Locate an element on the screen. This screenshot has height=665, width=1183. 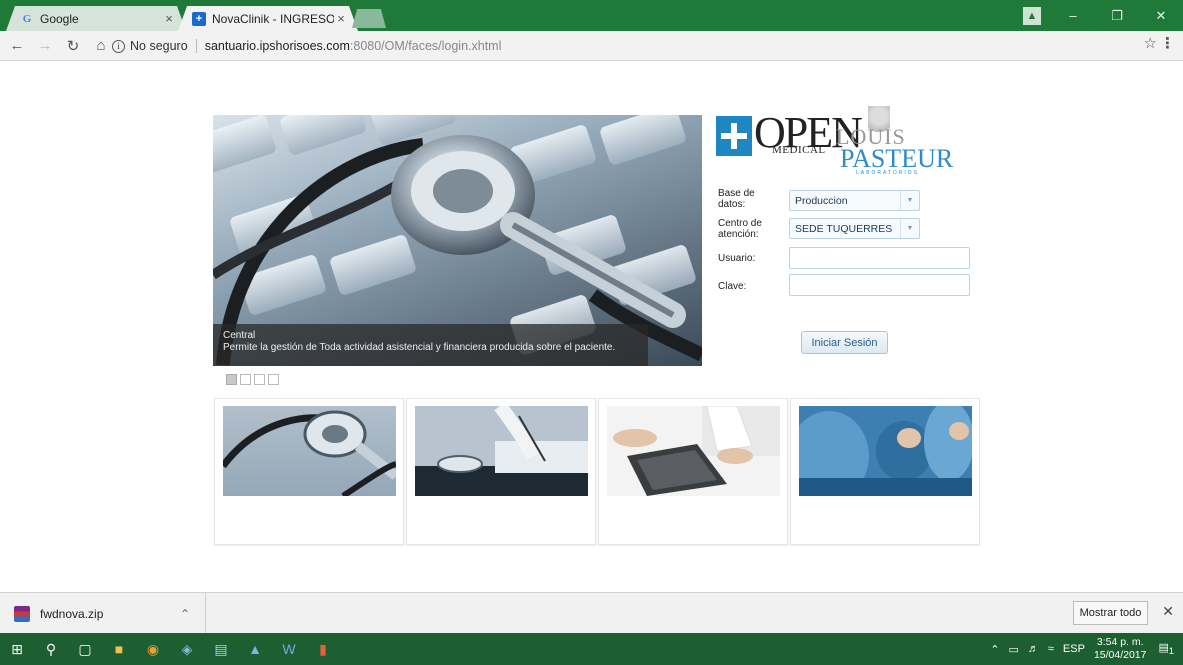
username-label: Usuario: is located at coordinates (737, 258).